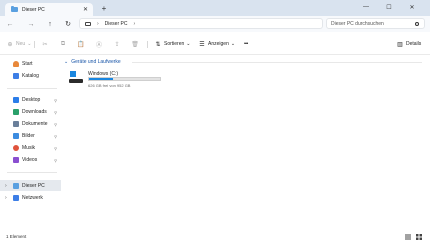  I want to click on computer-icon, so click(16, 185).